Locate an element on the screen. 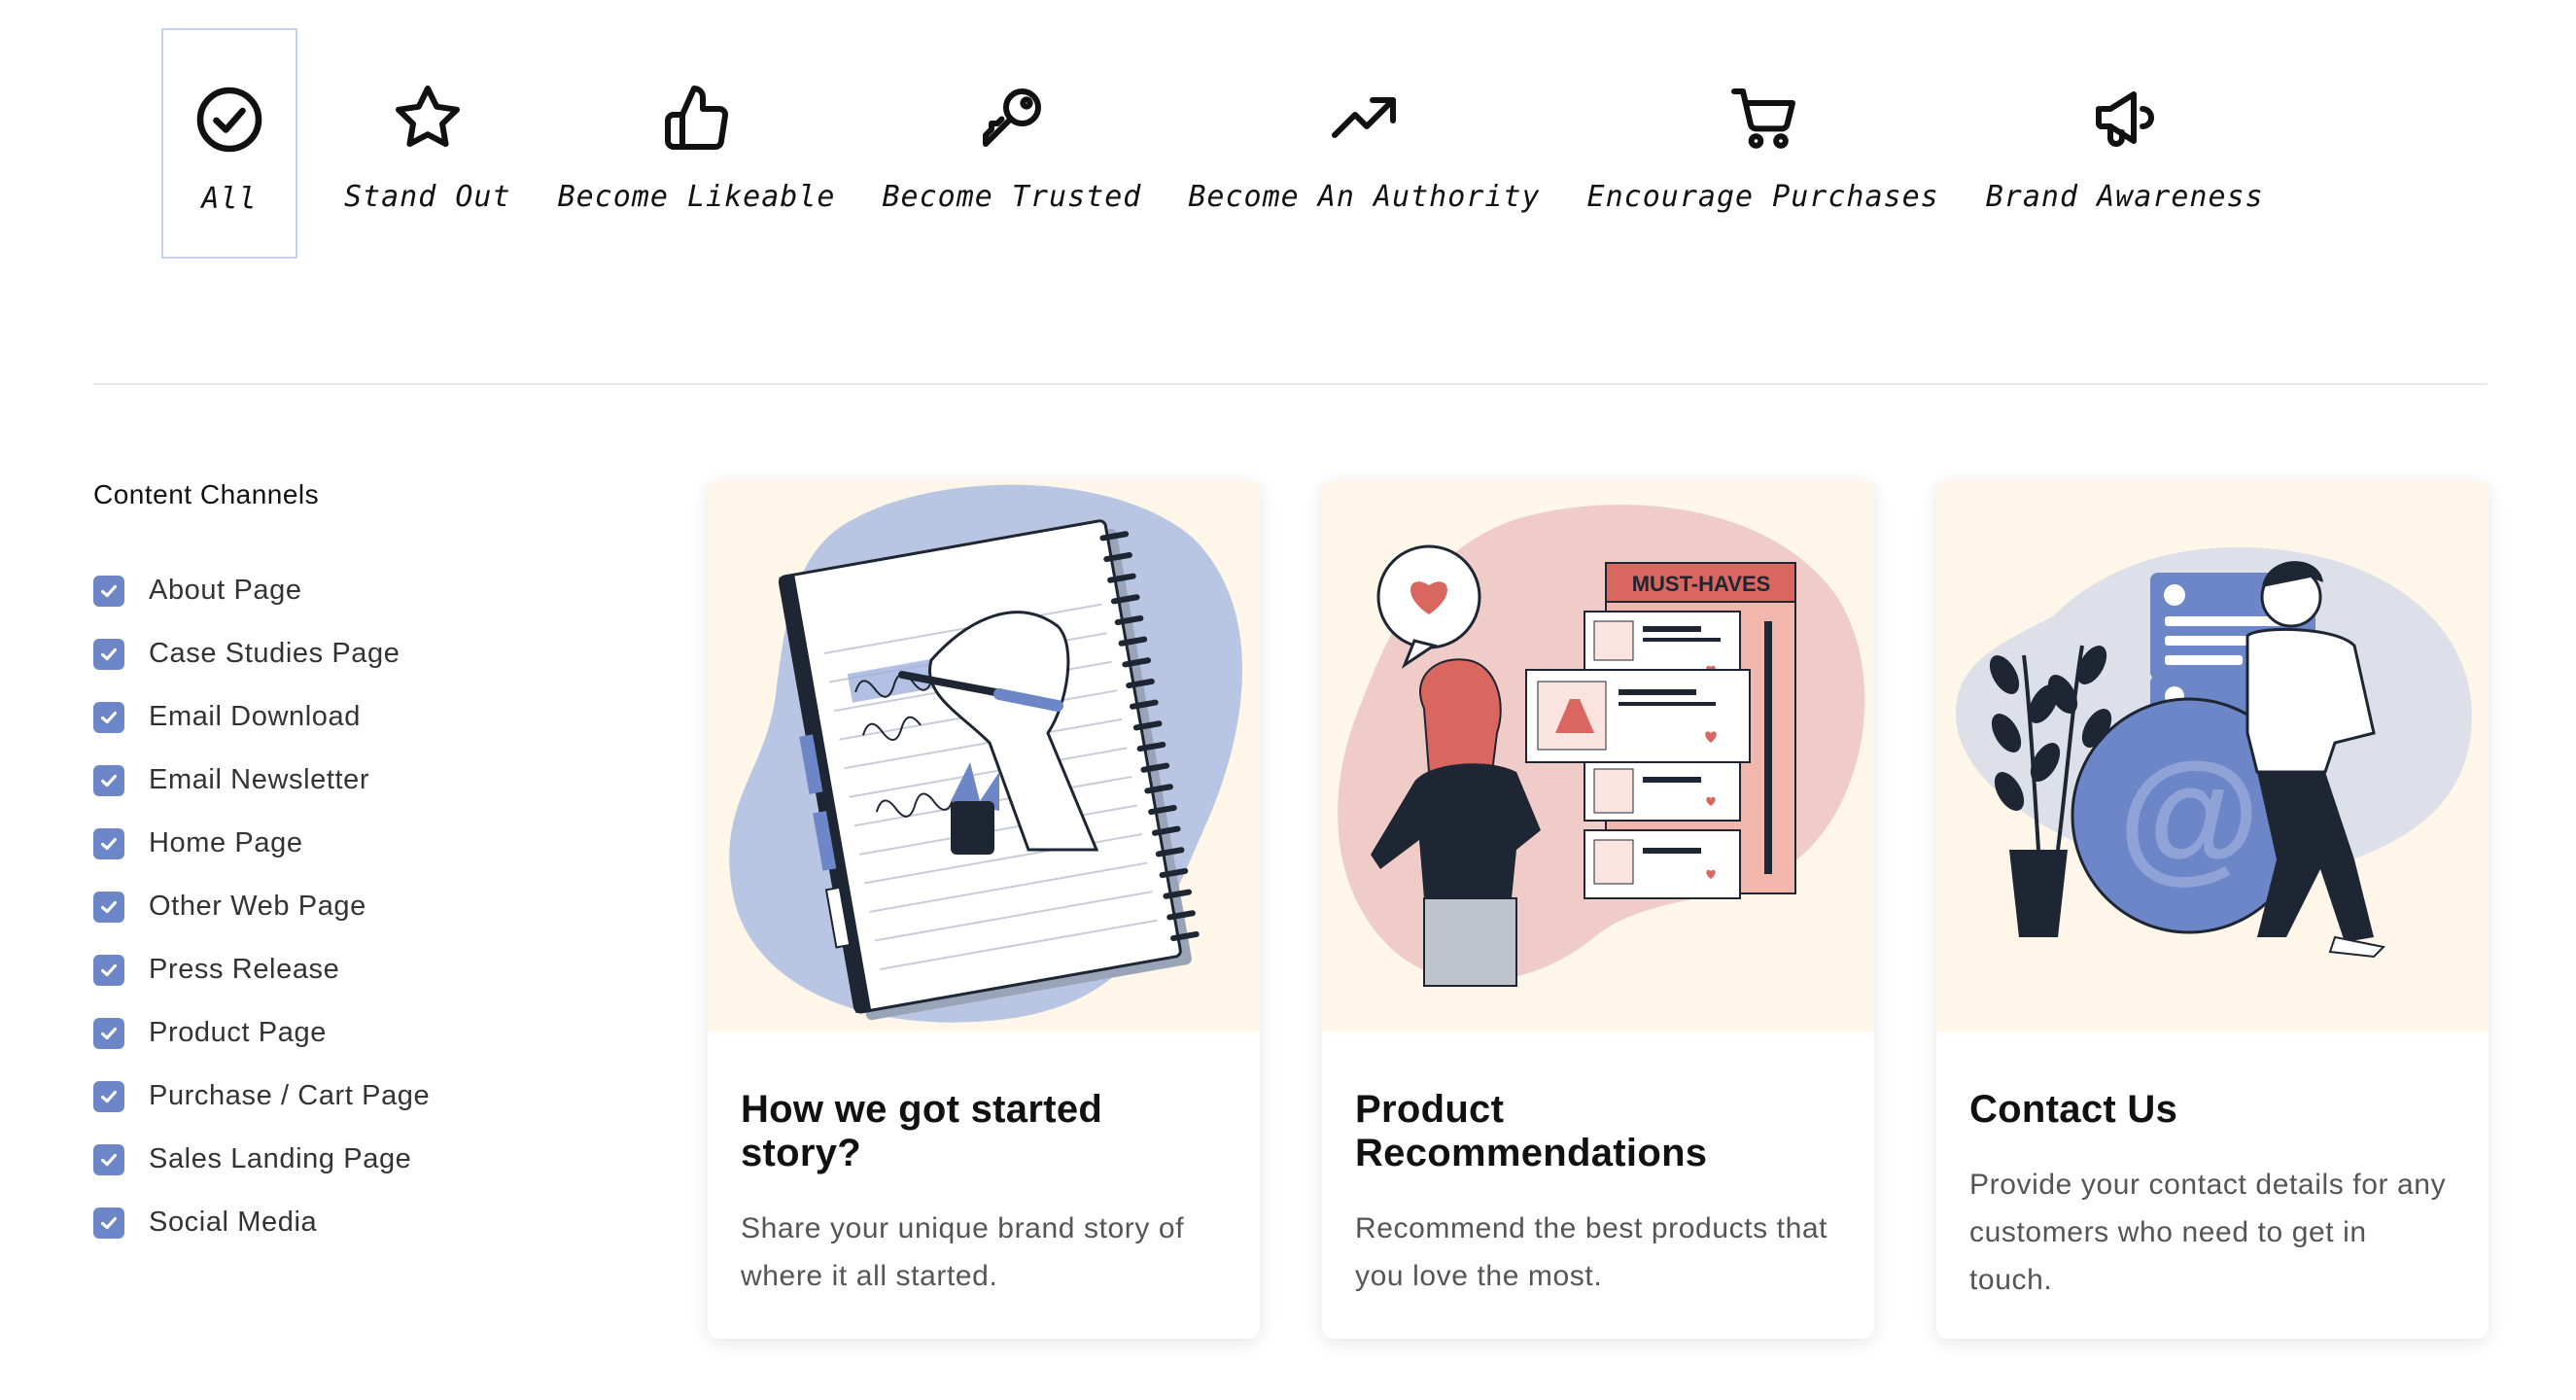 The image size is (2576, 1400). filter-tab-become-likeable: Become Likeable is located at coordinates (697, 143).